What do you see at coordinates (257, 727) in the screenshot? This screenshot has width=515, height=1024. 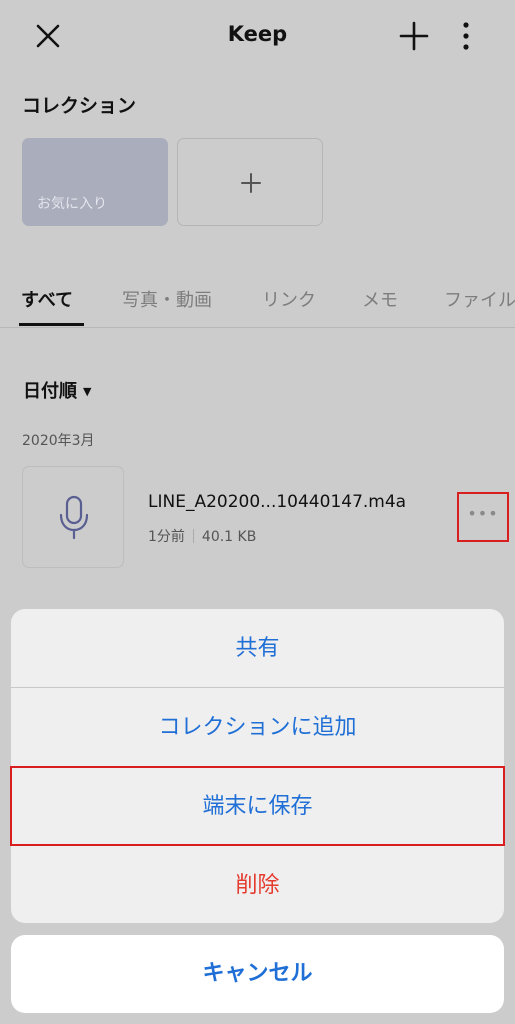 I see `add-to-collection-button: コレクションに追加` at bounding box center [257, 727].